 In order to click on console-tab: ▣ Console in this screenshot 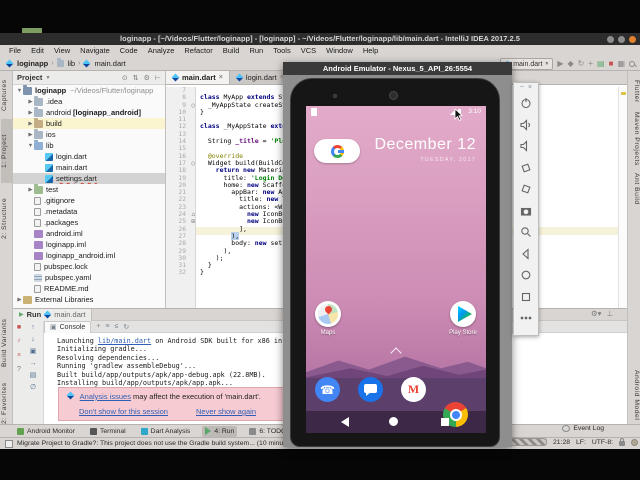, I will do `click(68, 326)`.